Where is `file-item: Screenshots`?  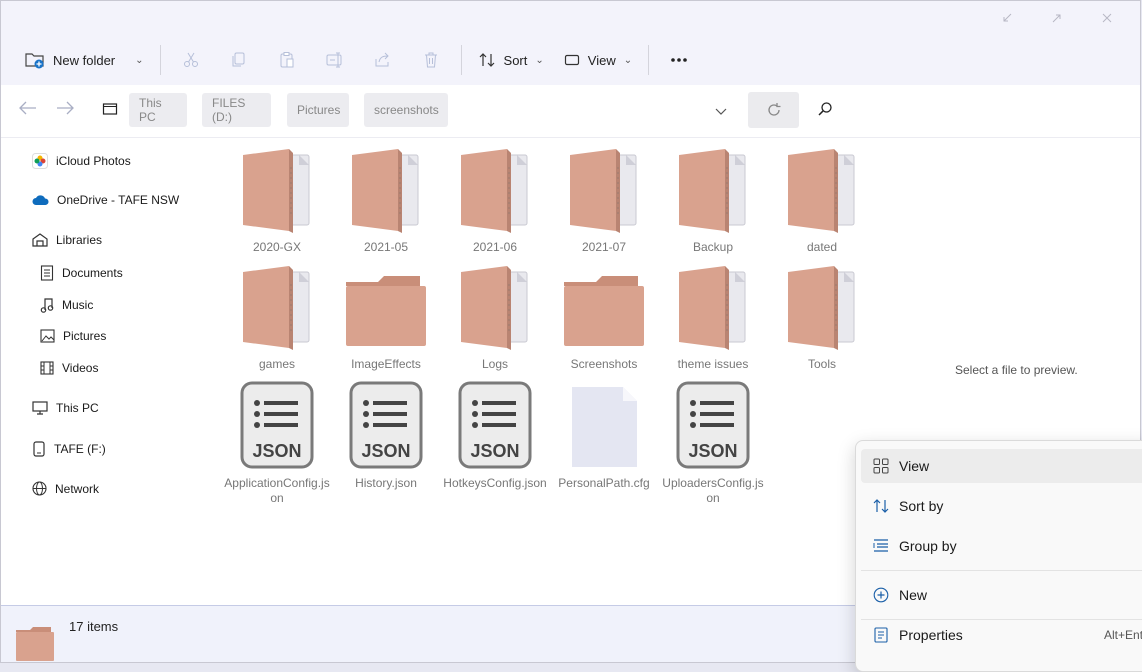
file-item: Screenshots is located at coordinates (604, 318).